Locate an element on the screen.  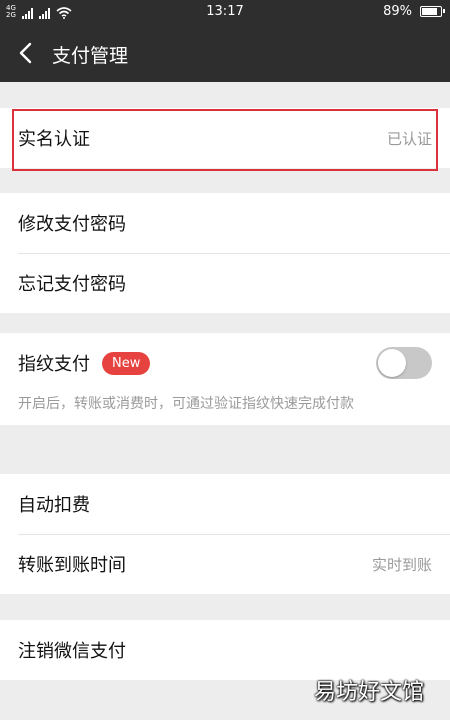
transfer-time-row: 转账到账时间 实时到账 is located at coordinates (225, 564).